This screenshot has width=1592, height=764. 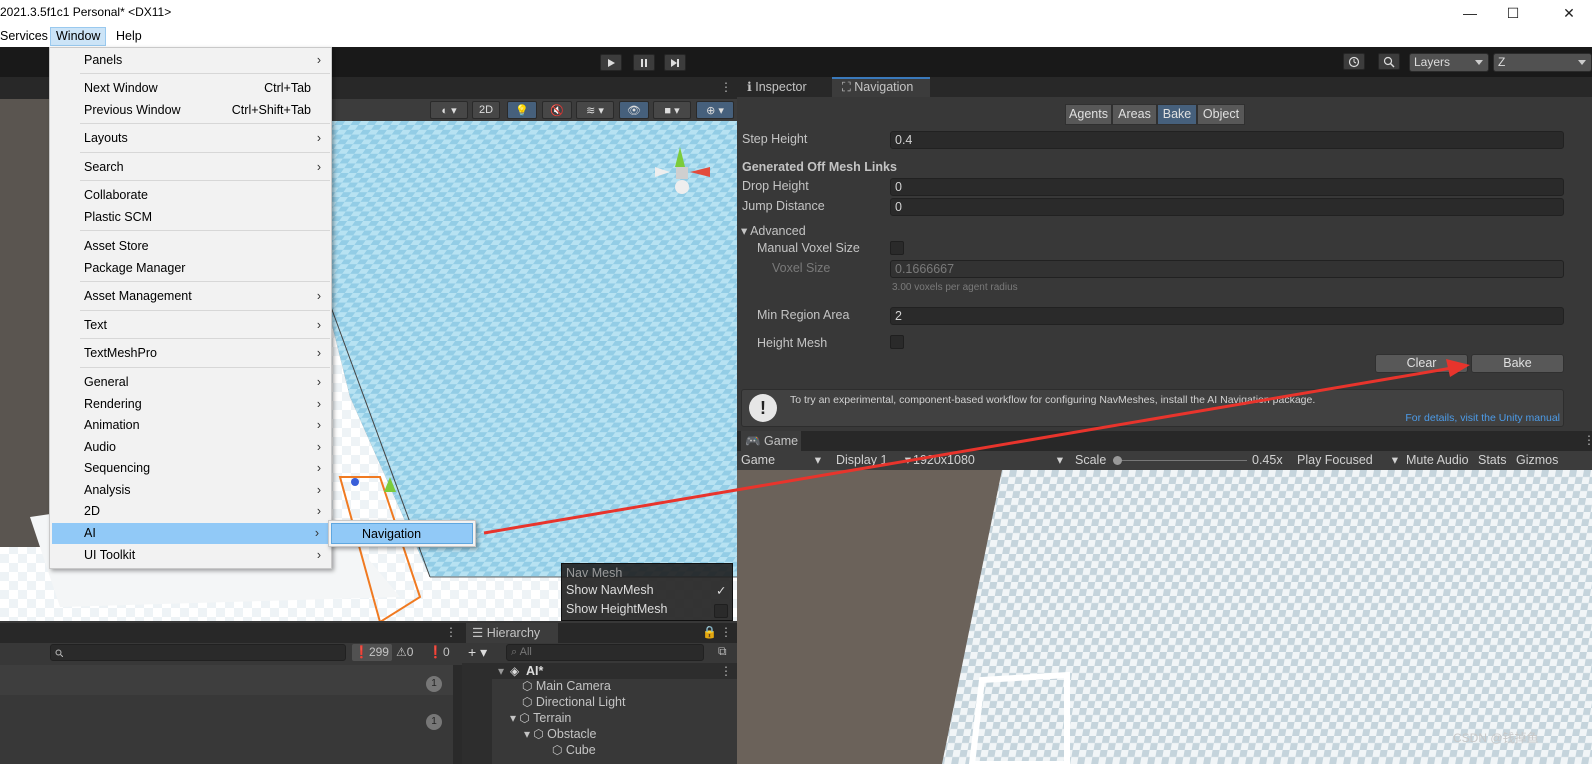 I want to click on watermark: CSDN @钱掉鱼, so click(x=1496, y=738).